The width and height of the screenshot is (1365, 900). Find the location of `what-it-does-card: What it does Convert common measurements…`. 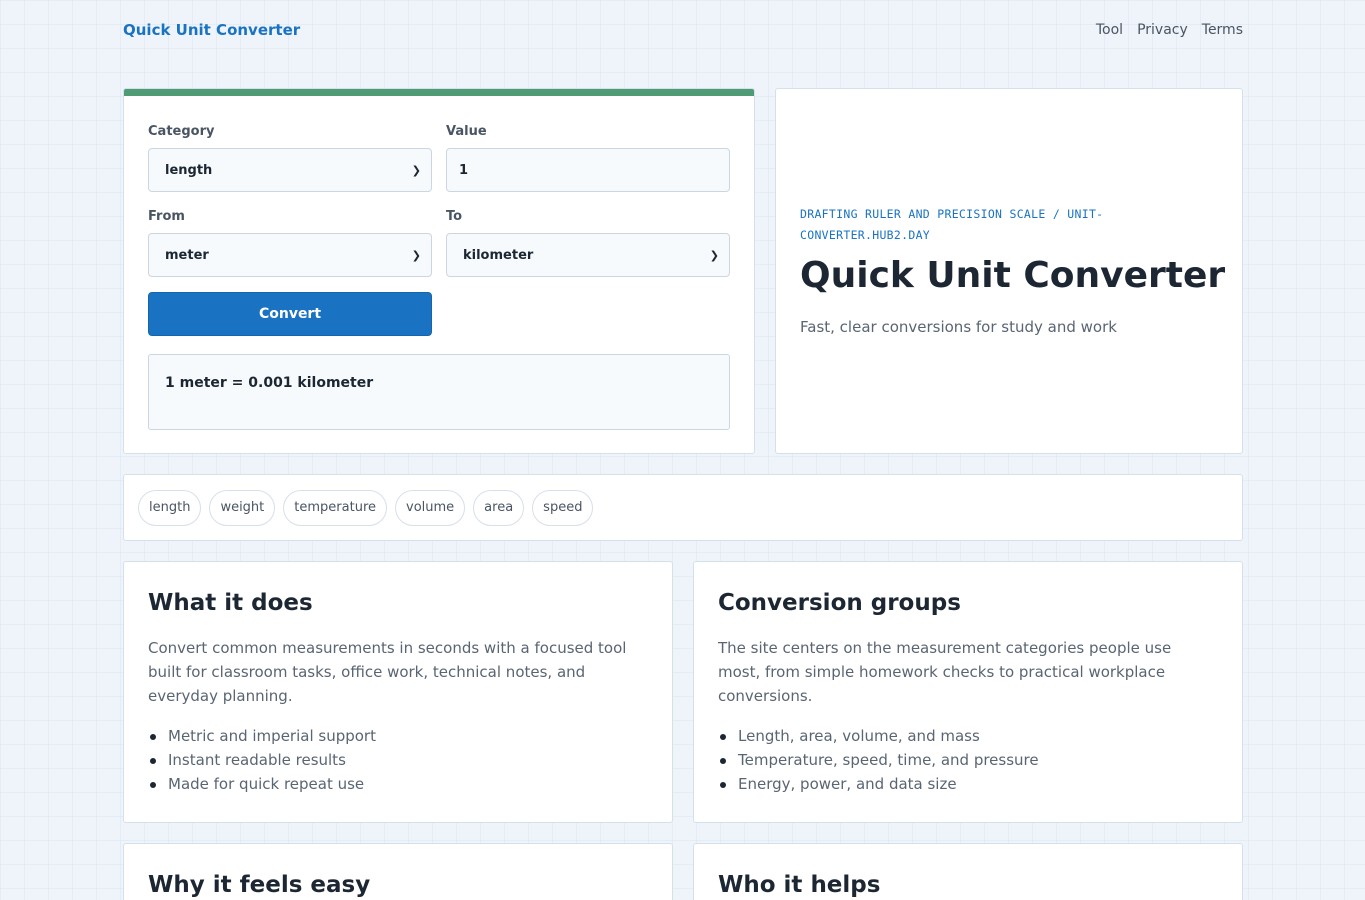

what-it-does-card: What it does Convert common measurements… is located at coordinates (398, 692).